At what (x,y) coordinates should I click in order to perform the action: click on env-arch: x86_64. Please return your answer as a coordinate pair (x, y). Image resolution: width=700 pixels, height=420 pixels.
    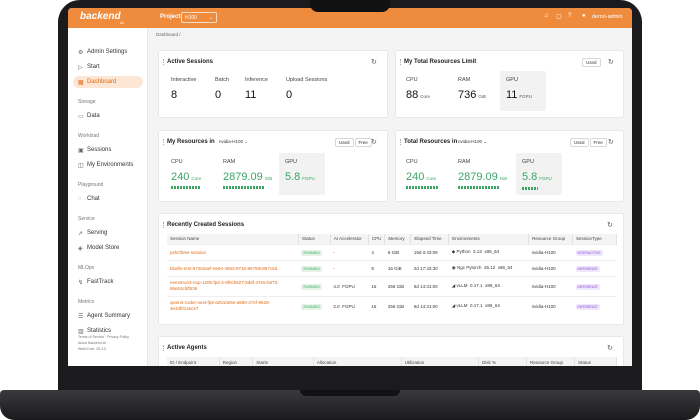
    Looking at the image, I should click on (505, 267).